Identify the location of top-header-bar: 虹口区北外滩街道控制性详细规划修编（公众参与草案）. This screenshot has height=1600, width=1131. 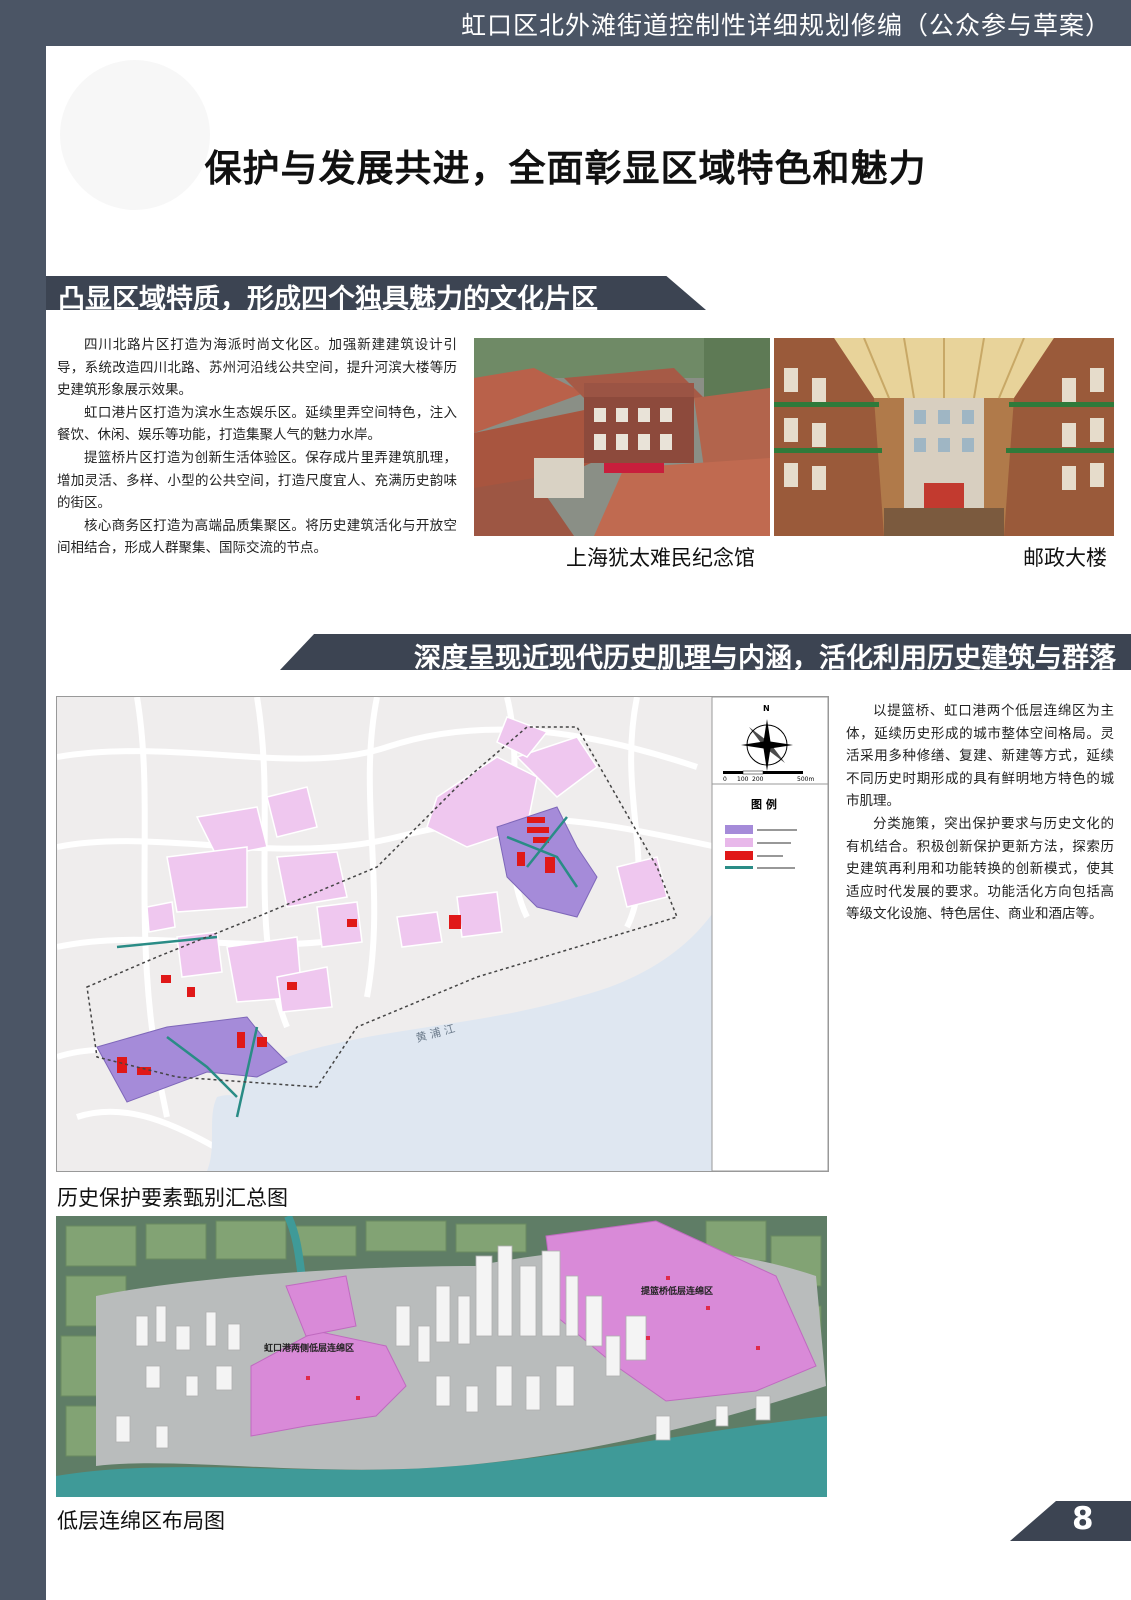
(565, 23).